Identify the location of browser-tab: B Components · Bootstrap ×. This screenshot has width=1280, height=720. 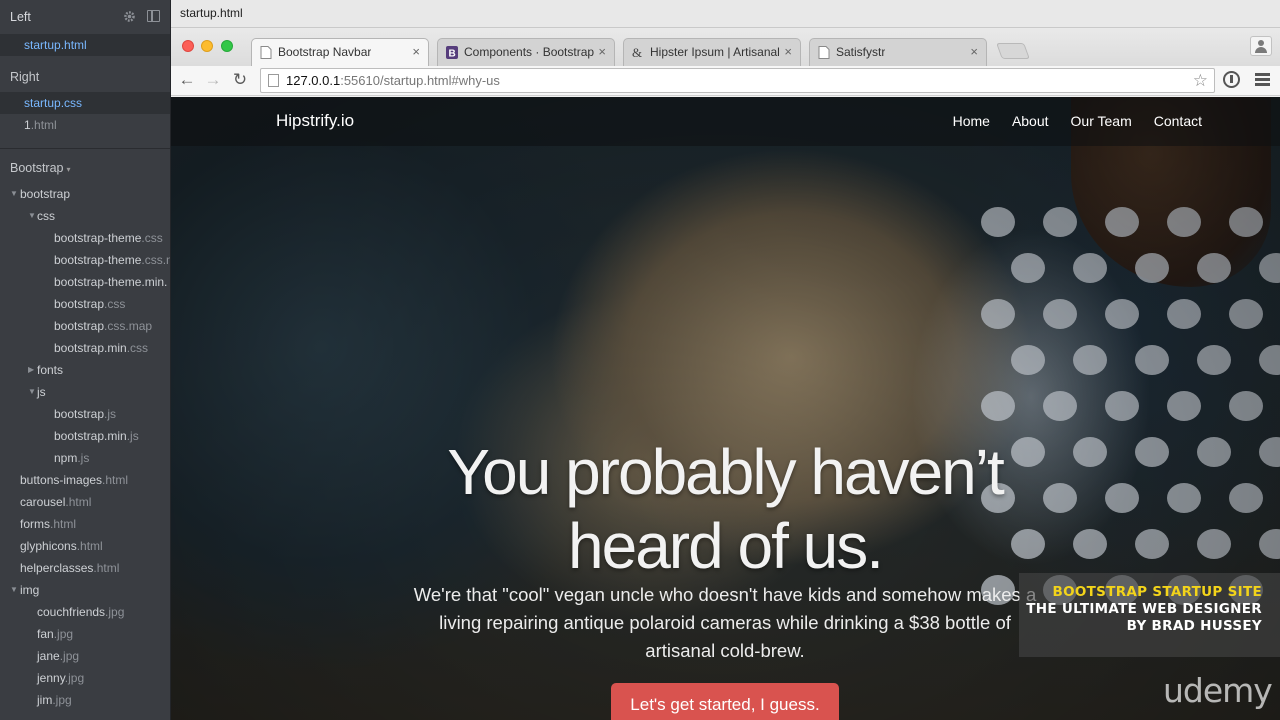
(526, 52).